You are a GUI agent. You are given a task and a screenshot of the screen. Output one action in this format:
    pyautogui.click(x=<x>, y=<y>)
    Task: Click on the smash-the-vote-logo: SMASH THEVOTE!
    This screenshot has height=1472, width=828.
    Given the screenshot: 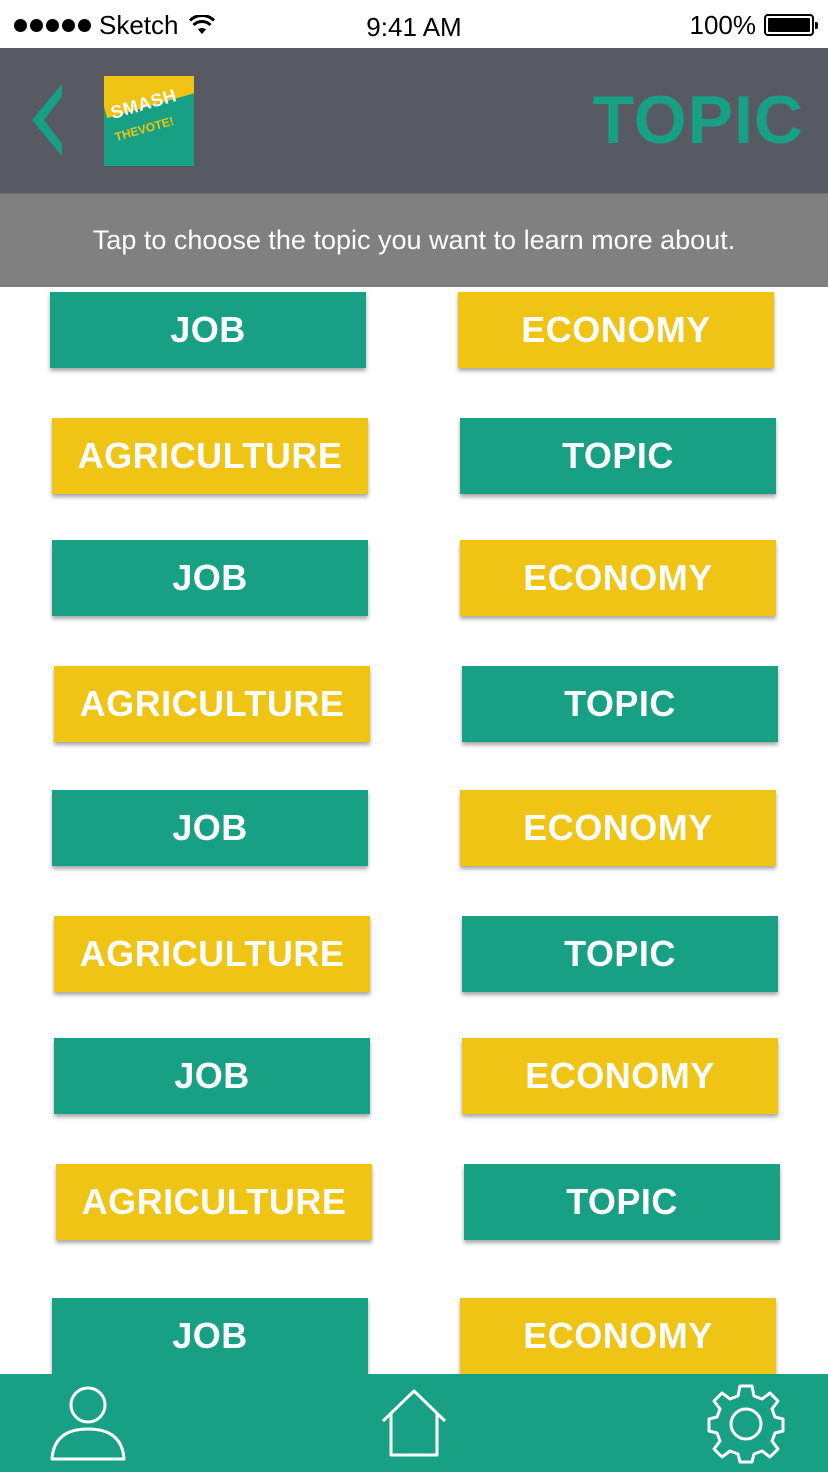 What is the action you would take?
    pyautogui.click(x=149, y=121)
    